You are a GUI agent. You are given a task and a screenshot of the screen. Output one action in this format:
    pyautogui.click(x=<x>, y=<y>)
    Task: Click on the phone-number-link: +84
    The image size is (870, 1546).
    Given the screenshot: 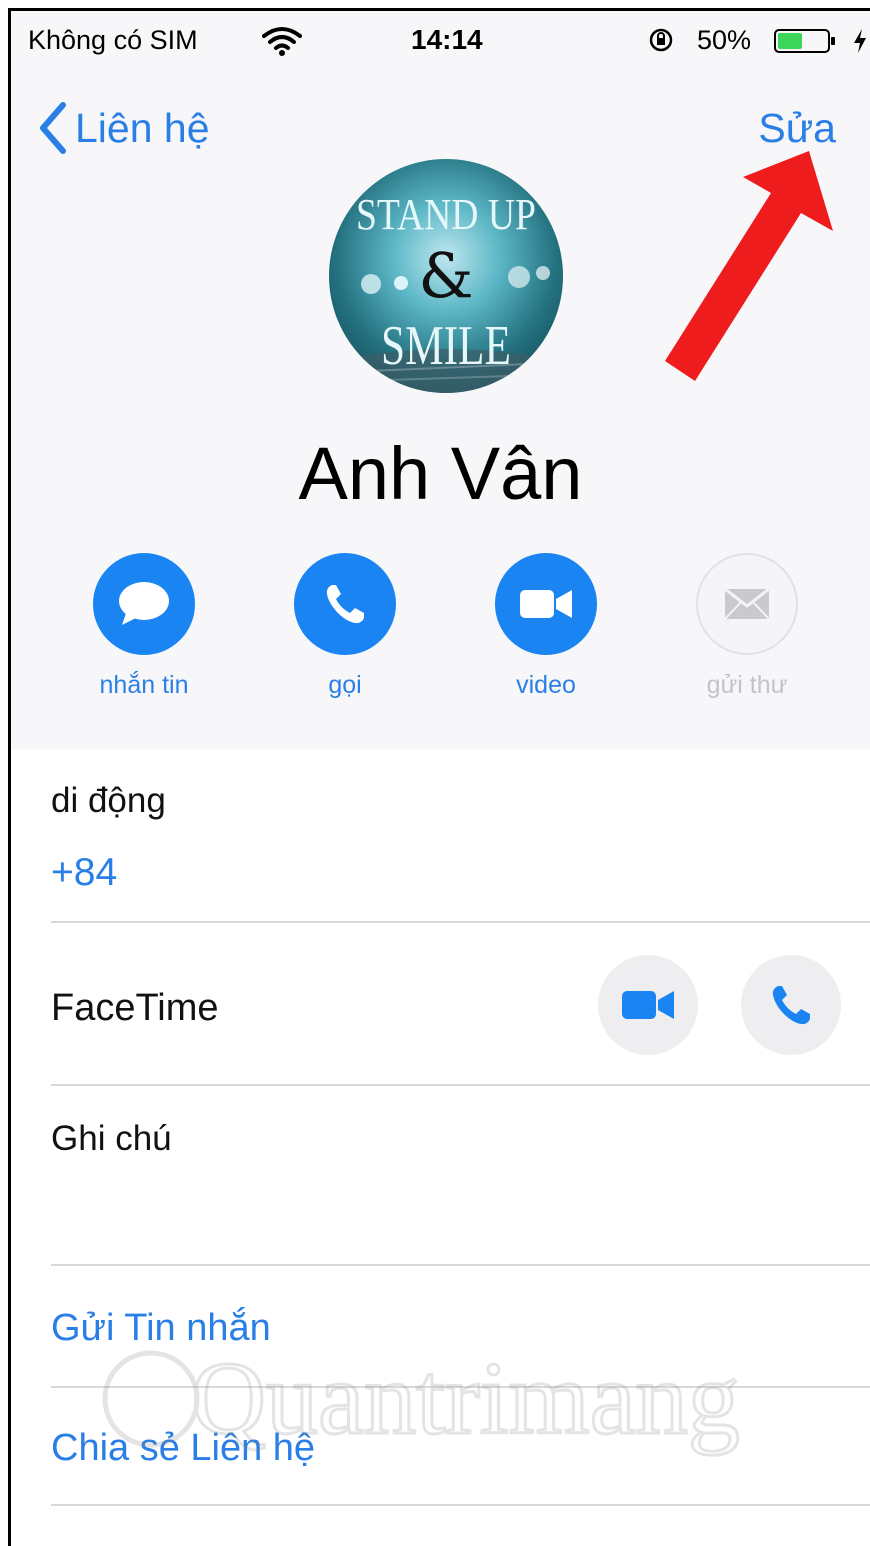 What is the action you would take?
    pyautogui.click(x=84, y=873)
    